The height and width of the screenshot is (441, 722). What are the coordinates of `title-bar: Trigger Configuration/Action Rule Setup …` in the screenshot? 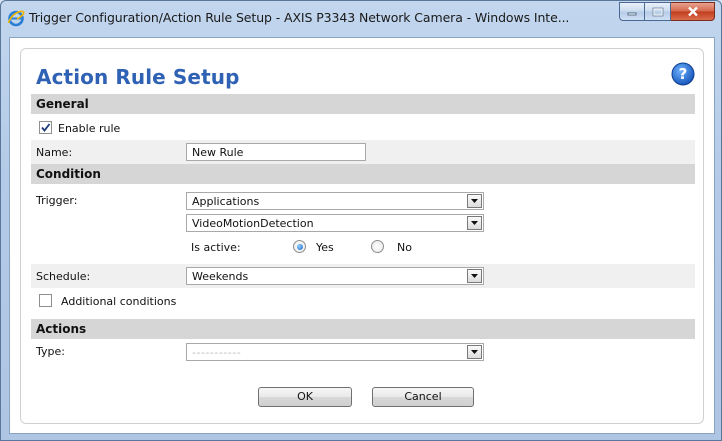 It's located at (361, 19).